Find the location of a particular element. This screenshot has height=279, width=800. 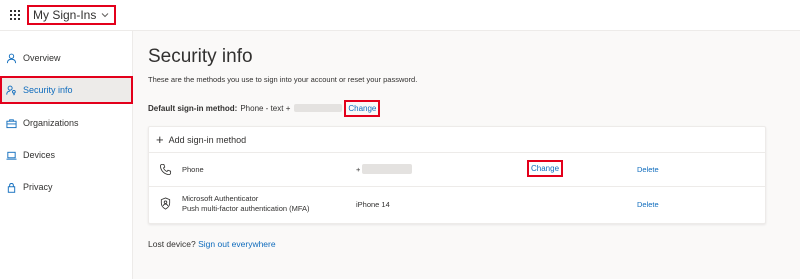

delete-authenticator-link: Delete is located at coordinates (648, 204).